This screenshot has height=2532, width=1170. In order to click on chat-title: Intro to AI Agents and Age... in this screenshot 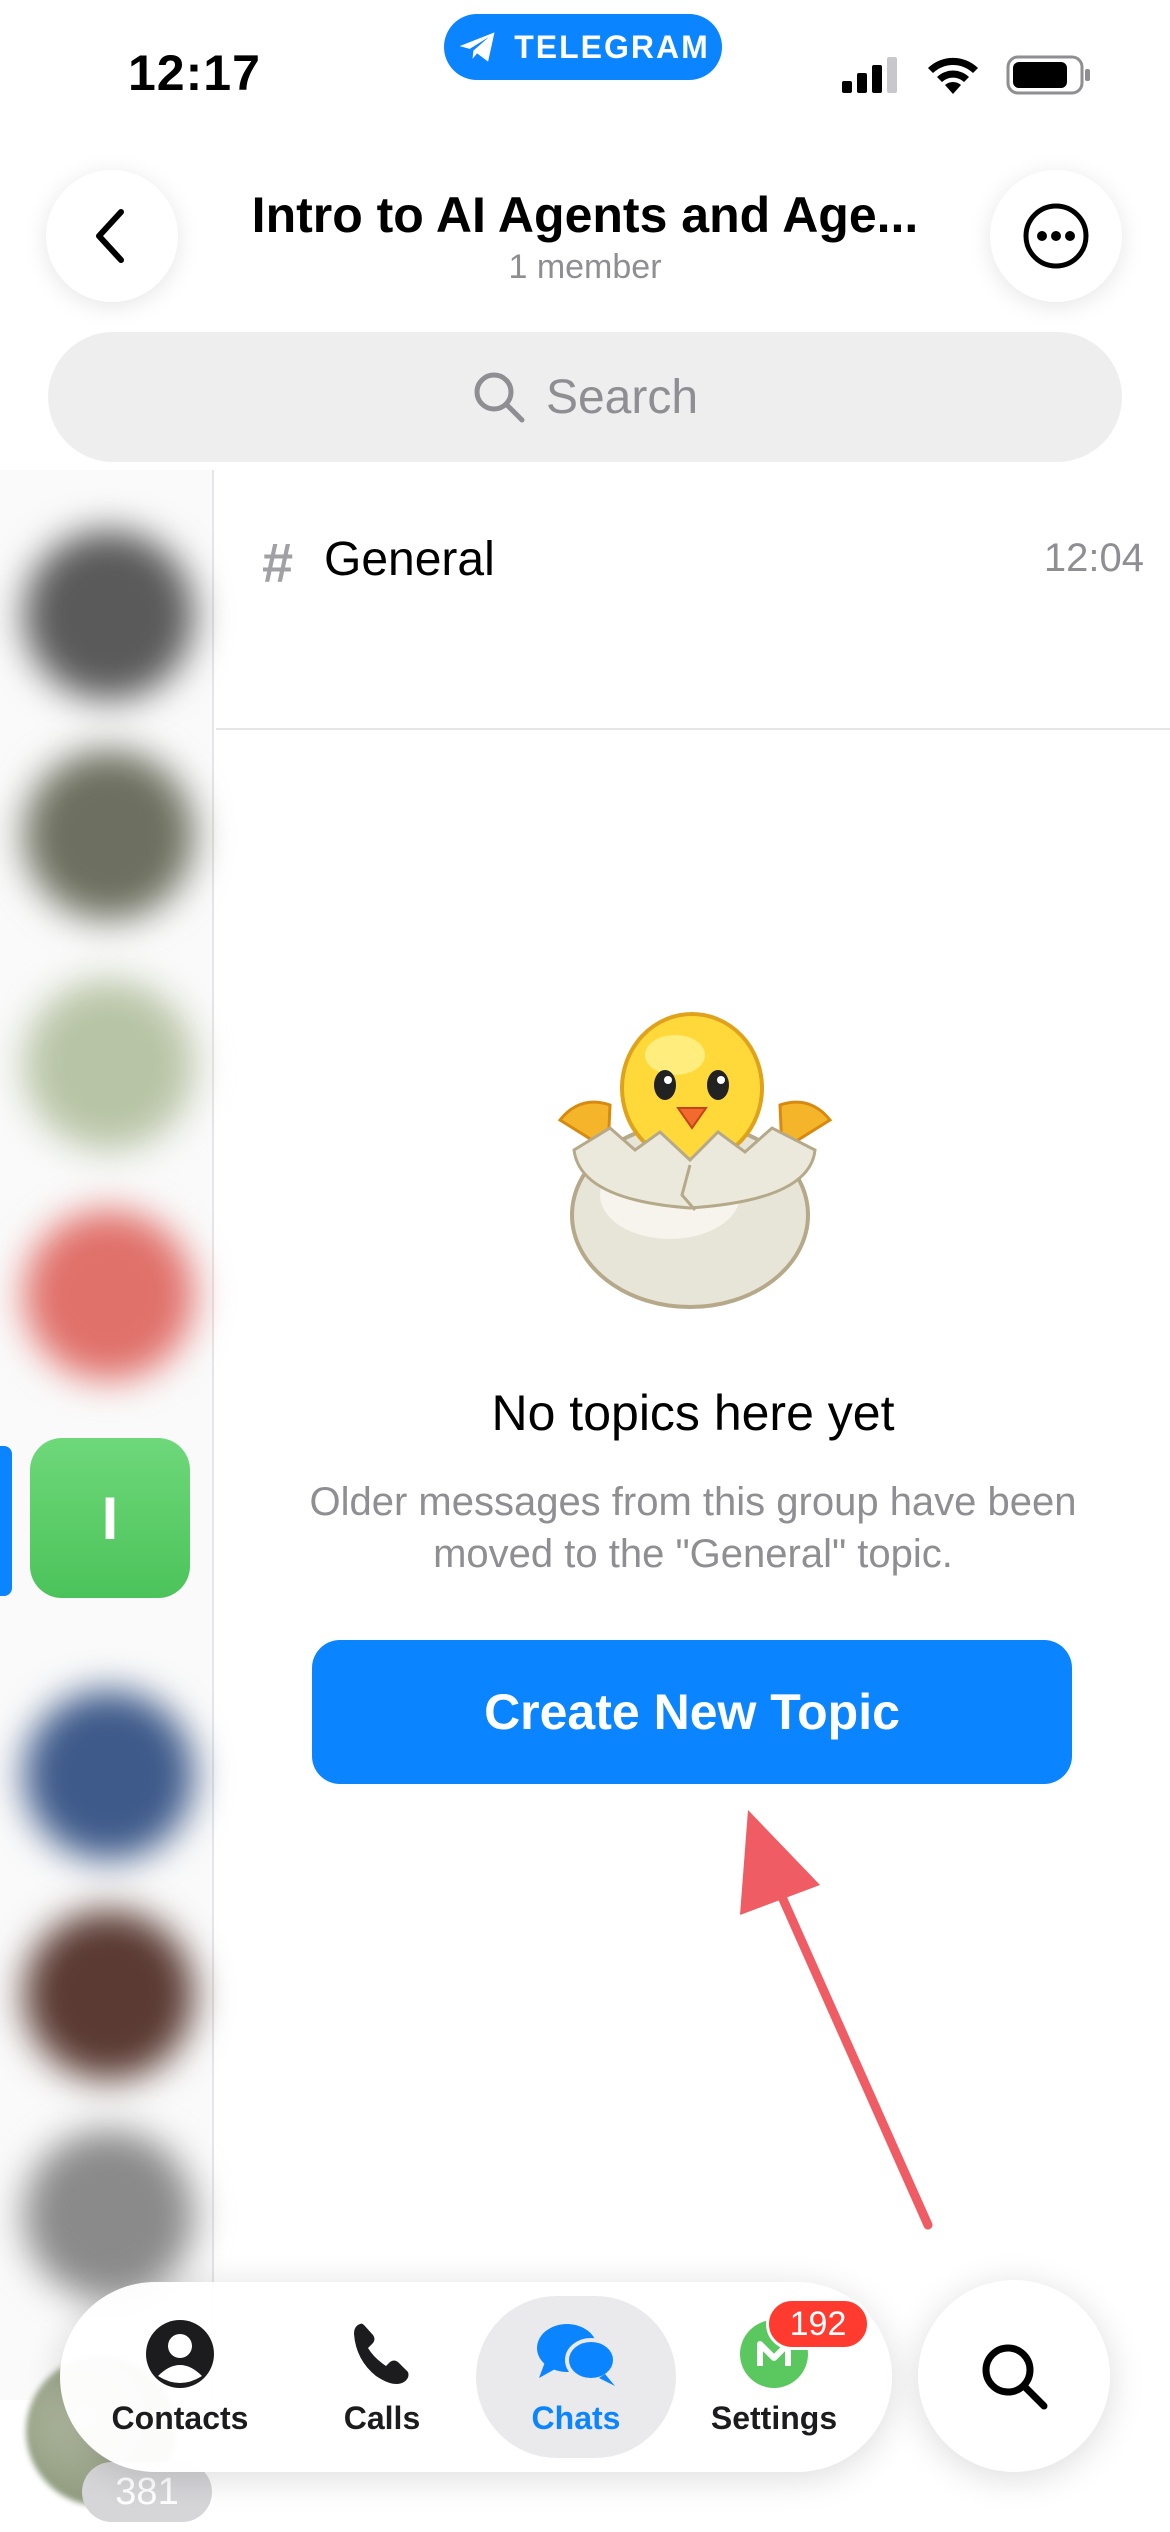, I will do `click(585, 215)`.